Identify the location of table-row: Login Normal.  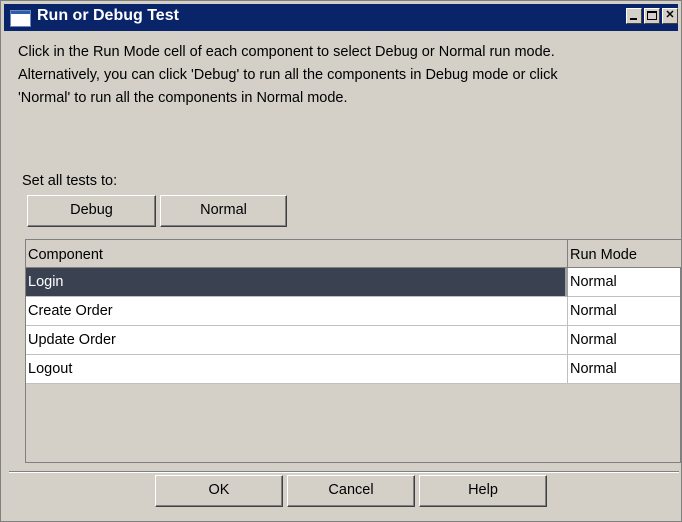
(353, 282).